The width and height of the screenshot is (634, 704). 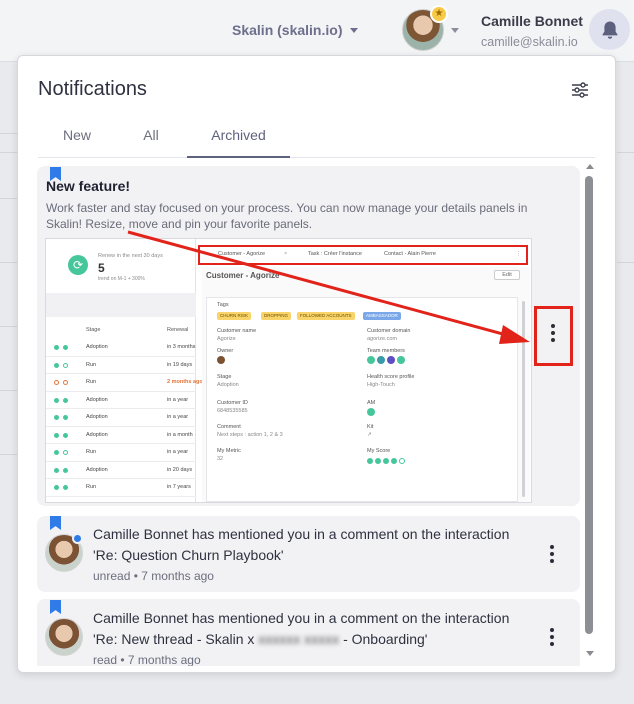 What do you see at coordinates (589, 405) in the screenshot?
I see `scrollbar-thumb` at bounding box center [589, 405].